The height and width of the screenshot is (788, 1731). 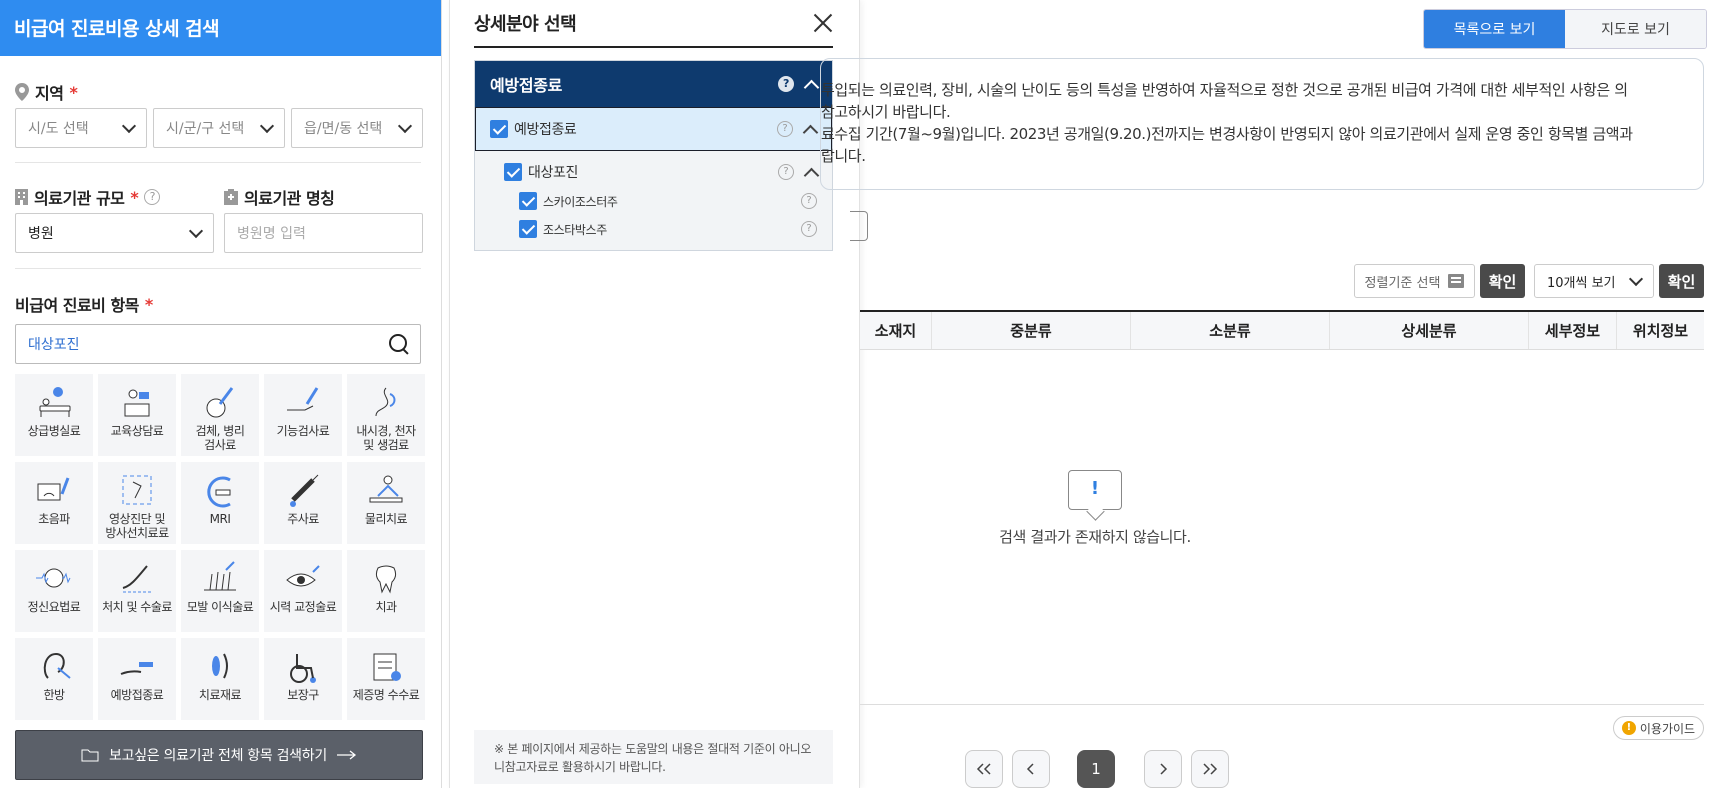 I want to click on map-view-button: 지도로 보기, so click(x=1635, y=29).